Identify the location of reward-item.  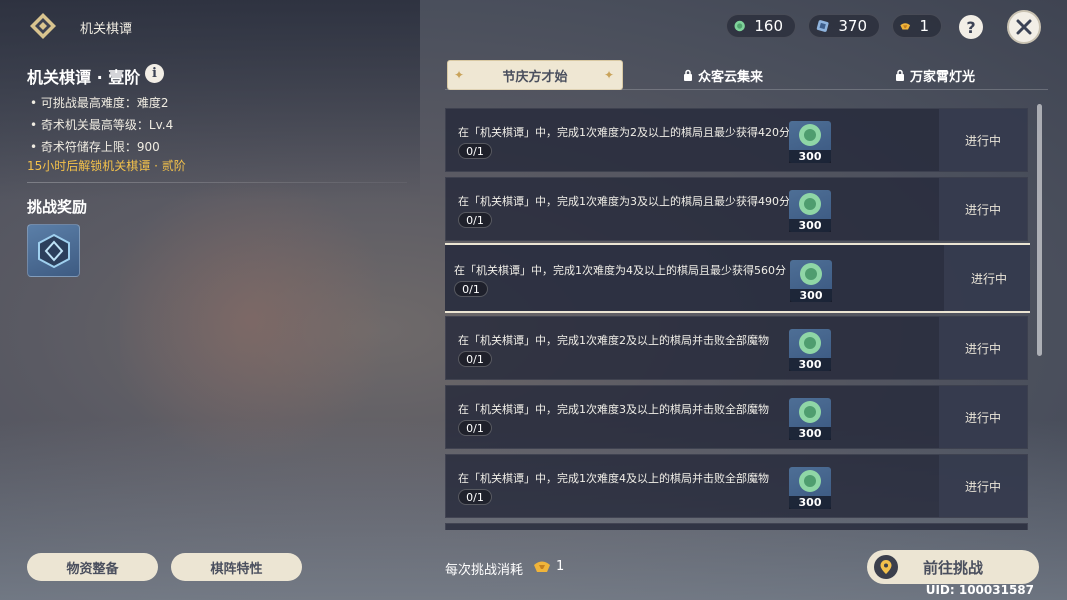
(53, 250).